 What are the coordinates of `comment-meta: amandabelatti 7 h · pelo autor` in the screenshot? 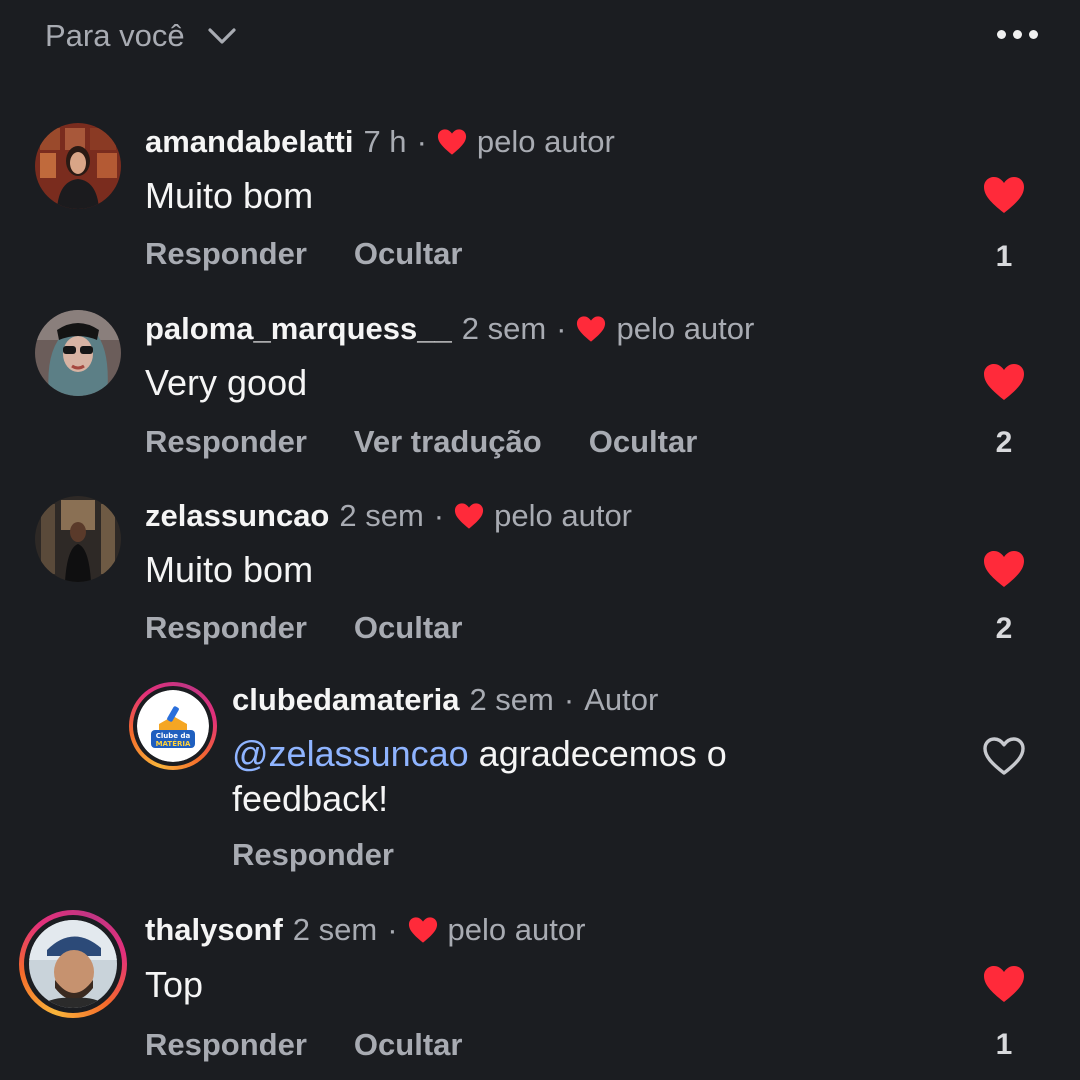 It's located at (380, 142).